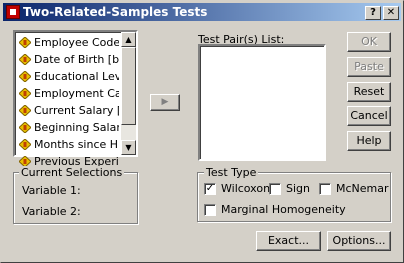 This screenshot has width=404, height=263. I want to click on variable-item-label: Employment Catego, so click(76, 93).